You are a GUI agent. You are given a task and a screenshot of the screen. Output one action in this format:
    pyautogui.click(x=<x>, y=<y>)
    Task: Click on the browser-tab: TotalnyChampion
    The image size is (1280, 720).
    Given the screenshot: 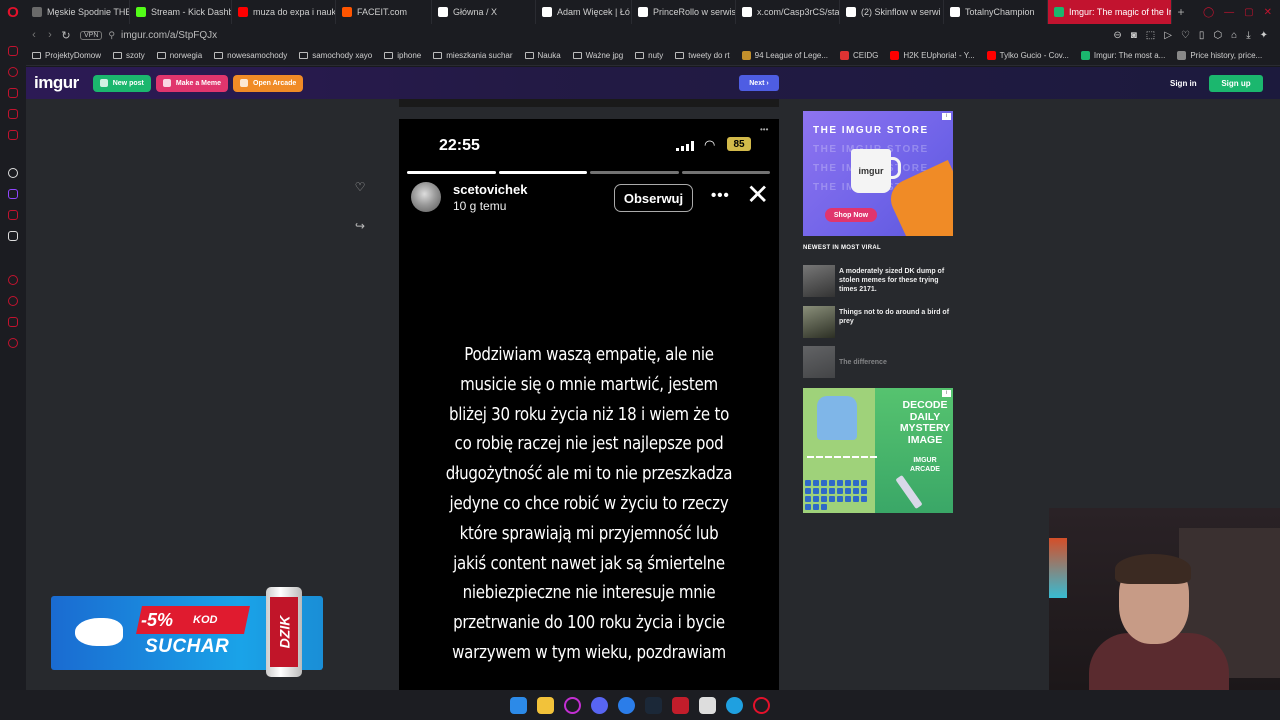 What is the action you would take?
    pyautogui.click(x=996, y=12)
    